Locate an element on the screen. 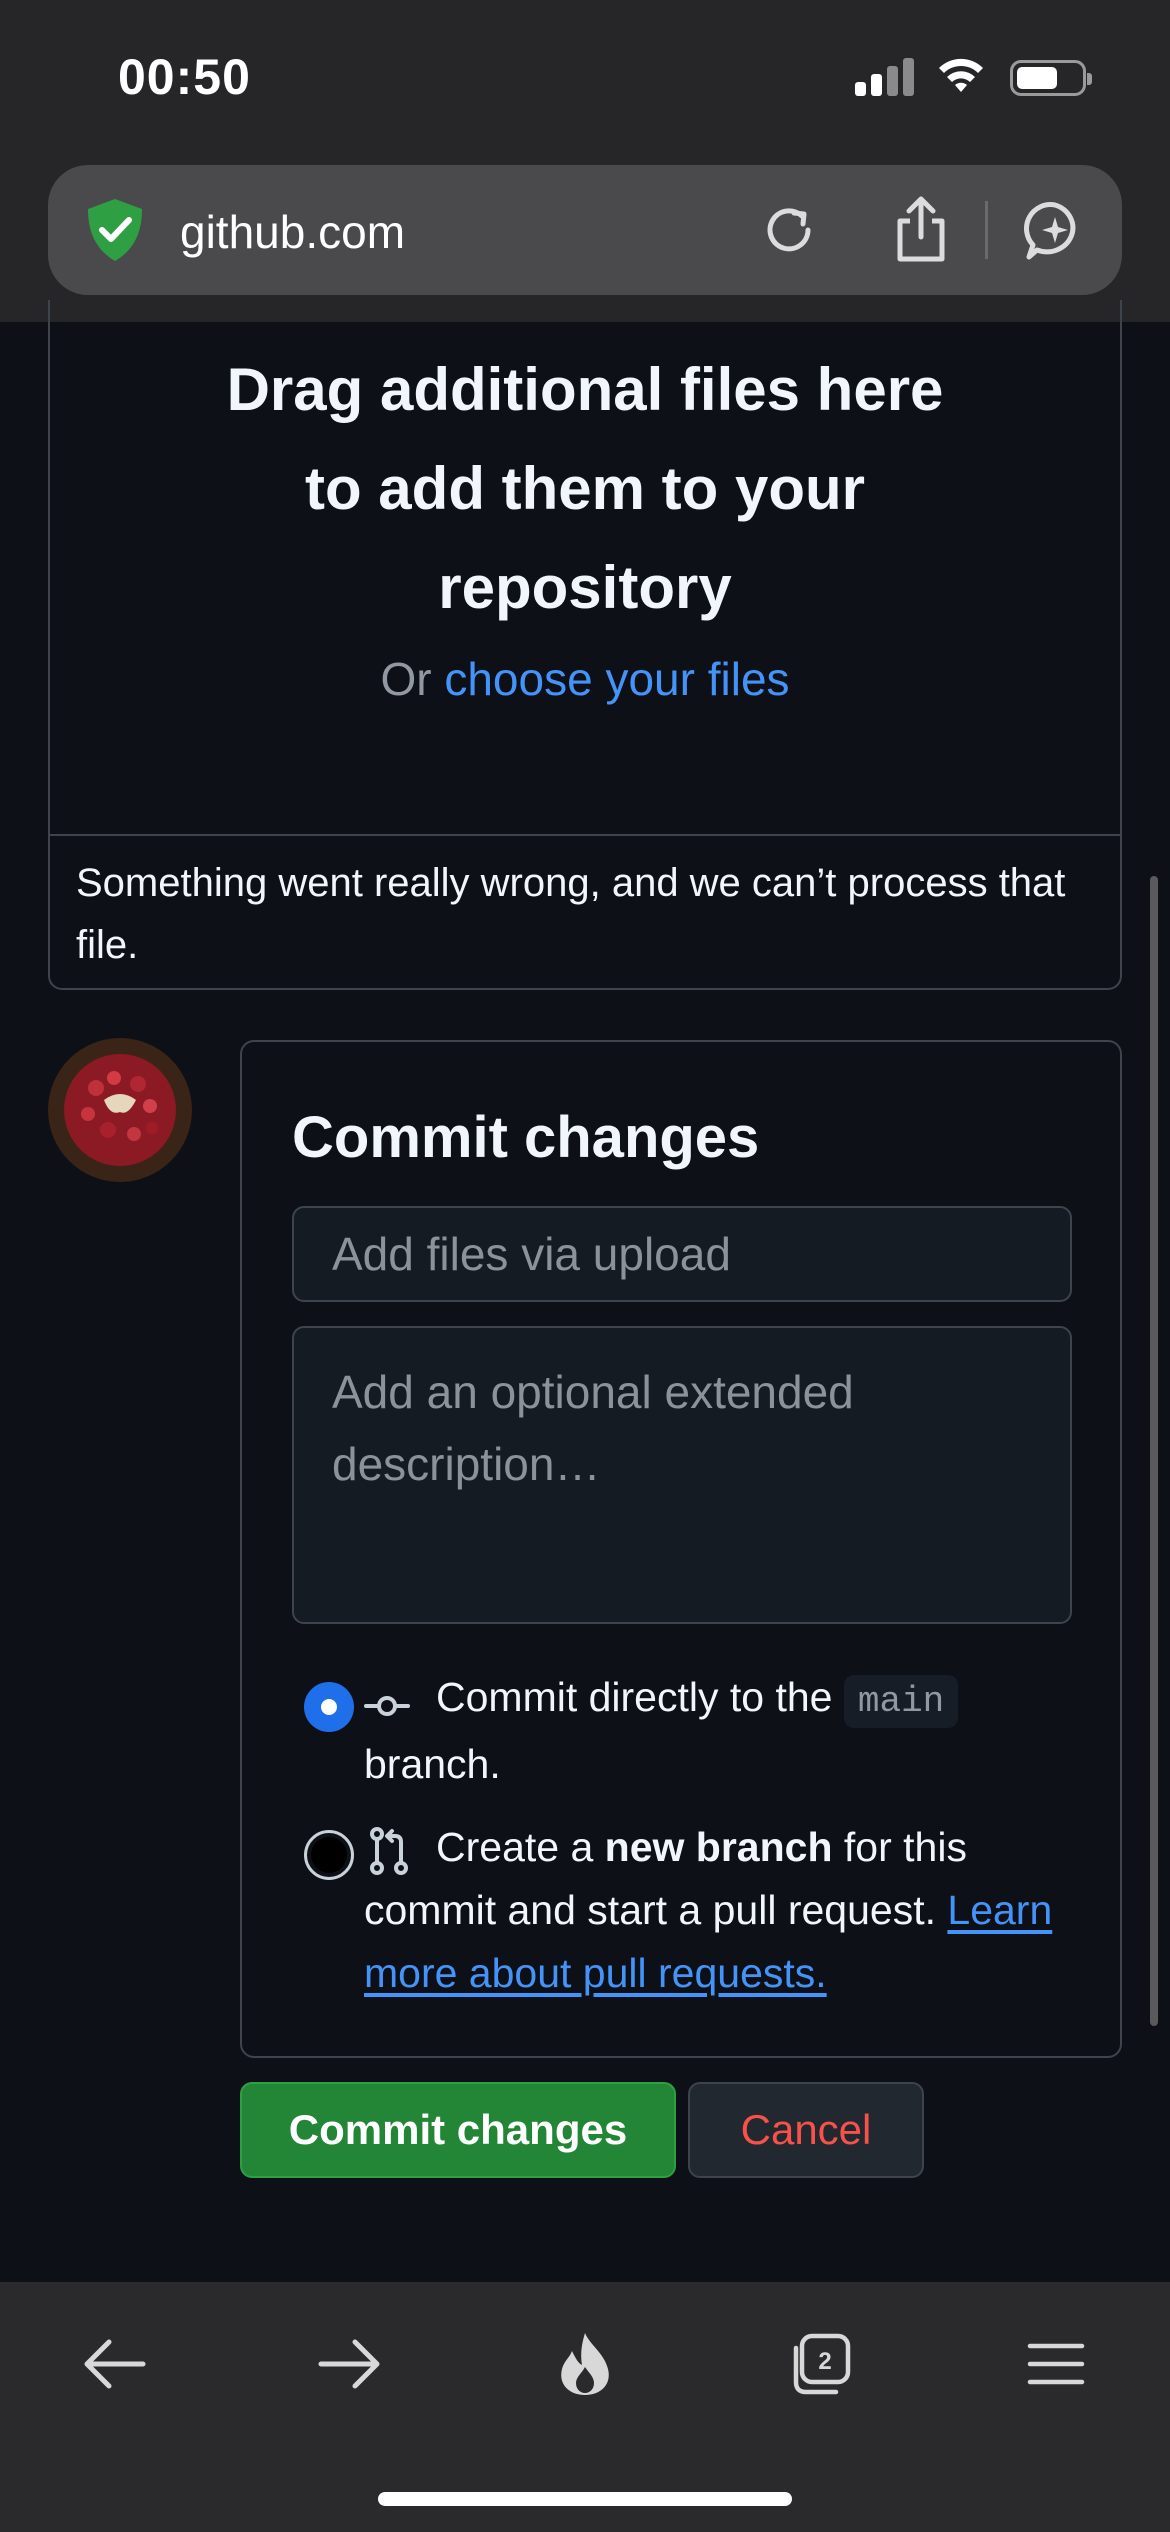  forward-button is located at coordinates (350, 2364).